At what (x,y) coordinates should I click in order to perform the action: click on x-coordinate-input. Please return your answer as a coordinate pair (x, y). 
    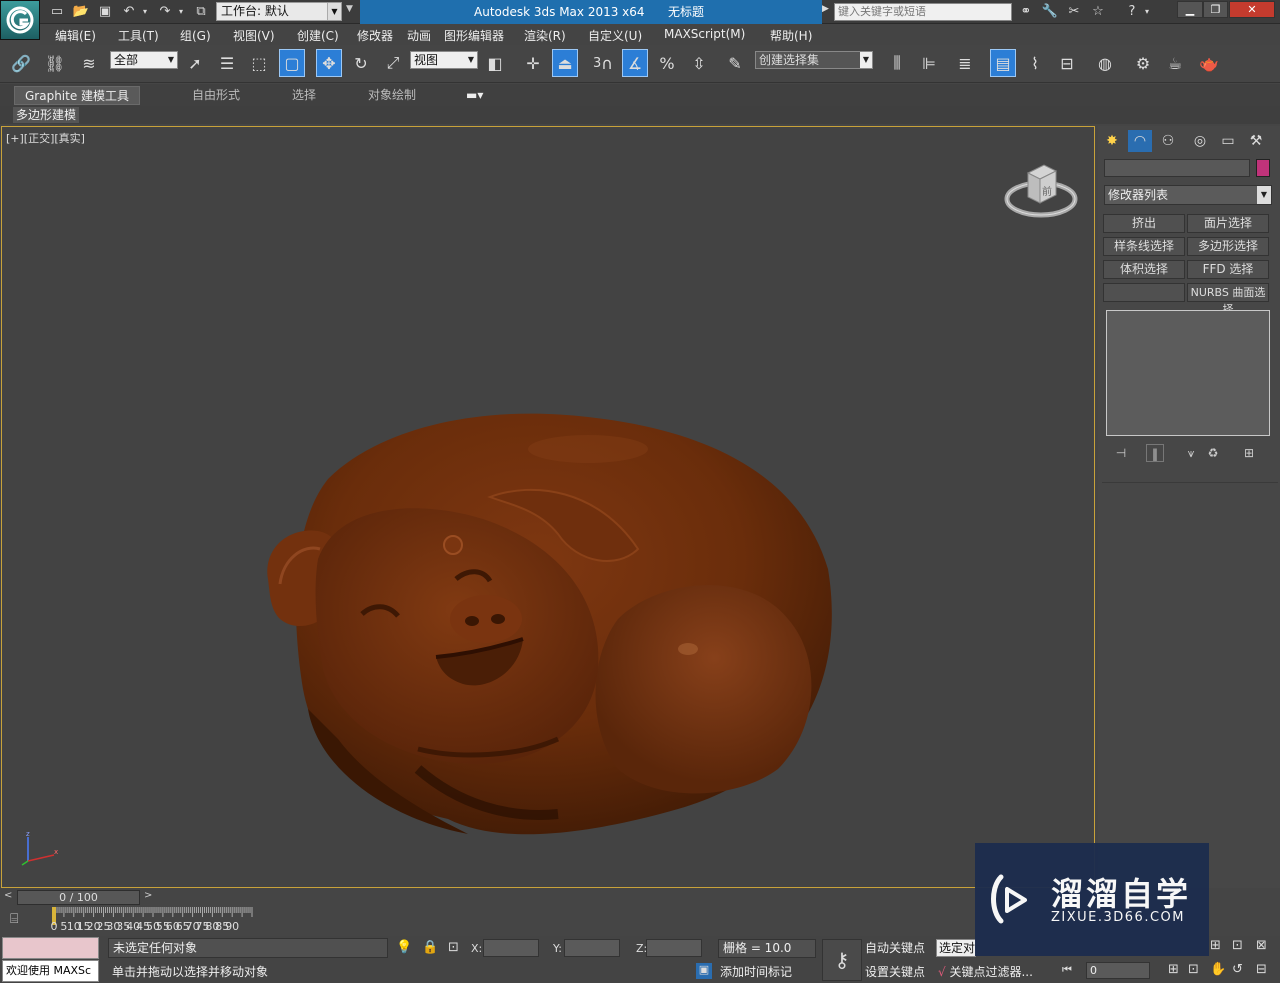
    Looking at the image, I should click on (511, 948).